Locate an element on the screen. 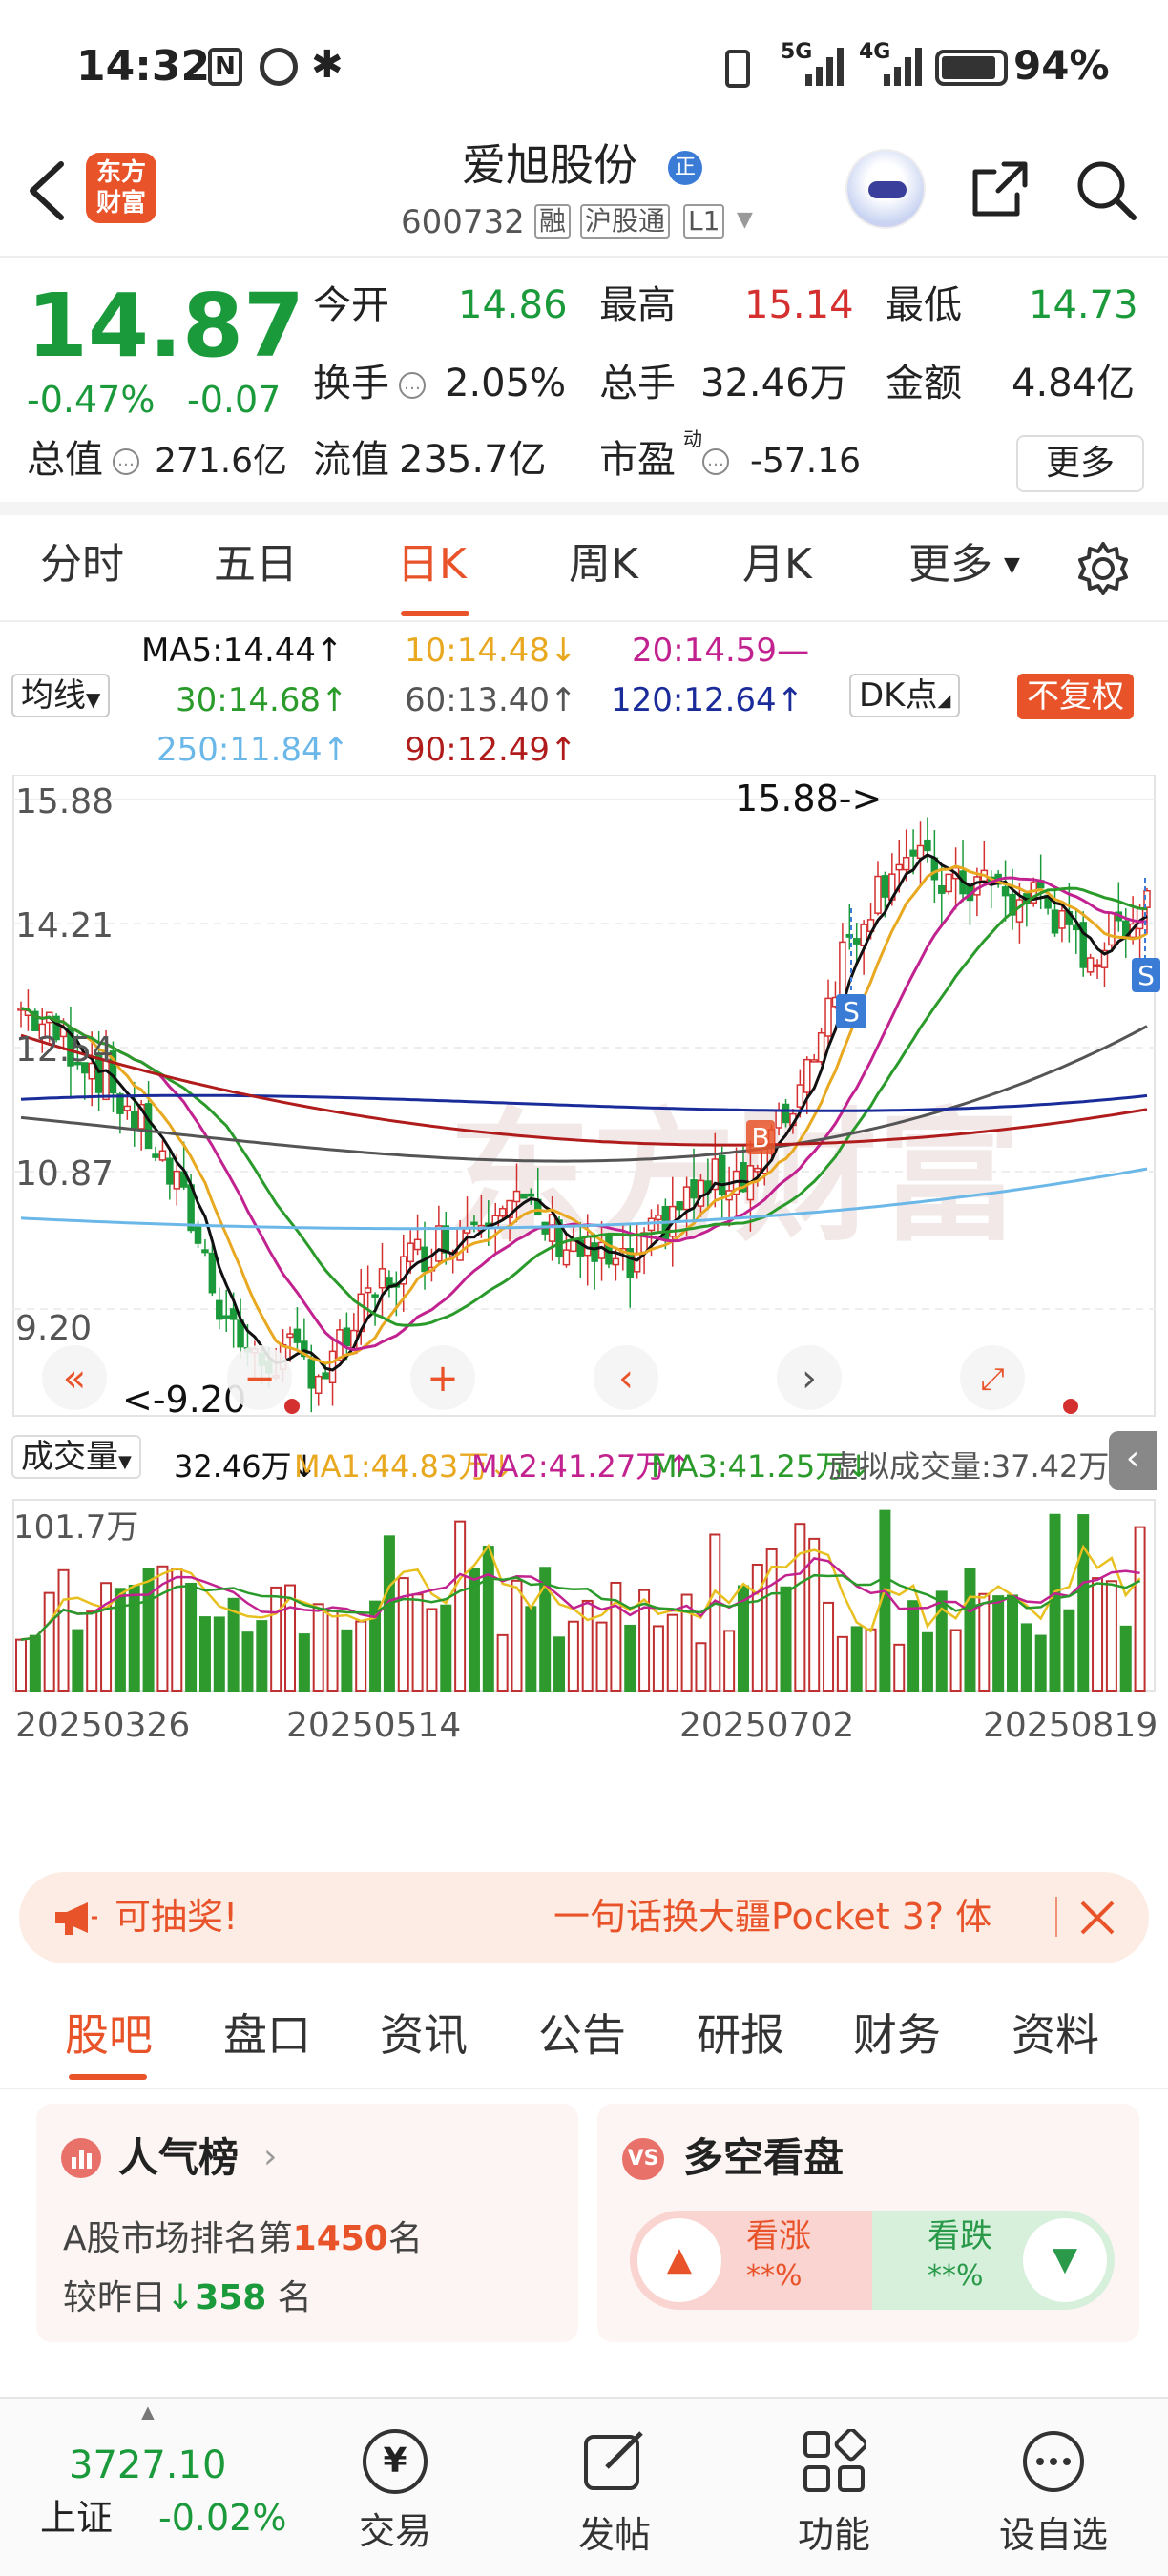  tab-daily-k: 日K is located at coordinates (432, 565).